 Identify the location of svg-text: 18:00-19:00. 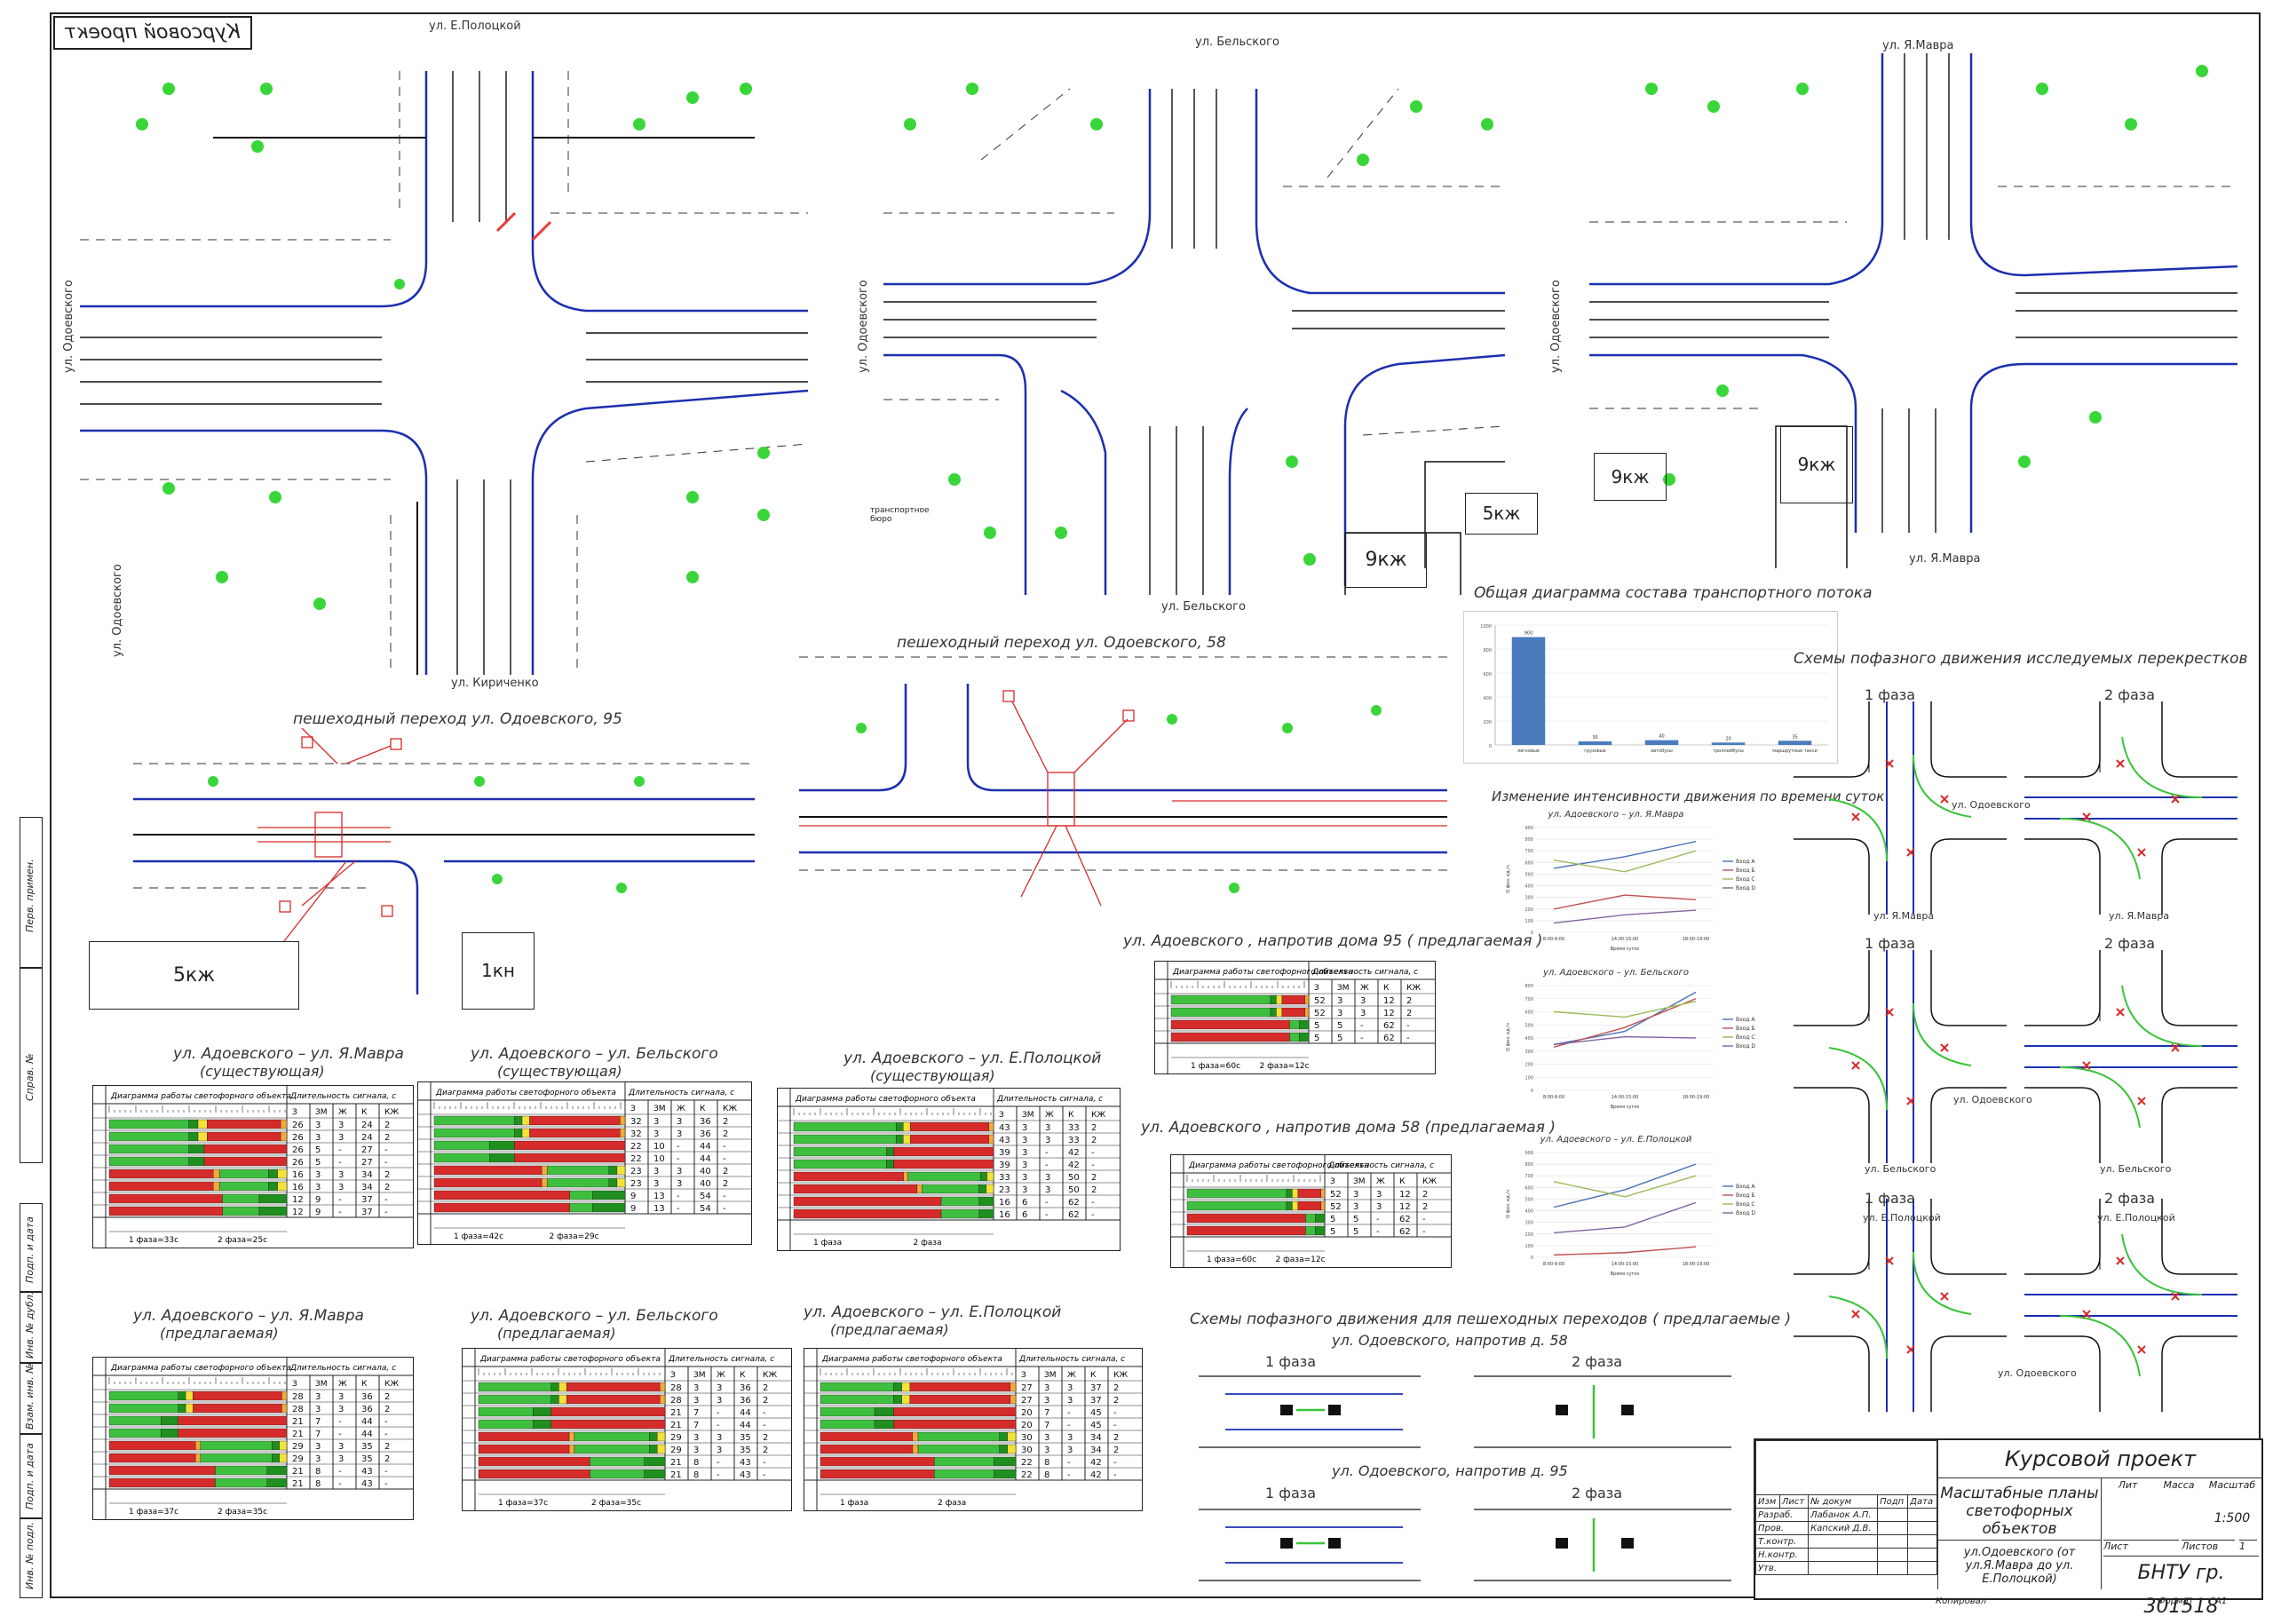
(1696, 1264).